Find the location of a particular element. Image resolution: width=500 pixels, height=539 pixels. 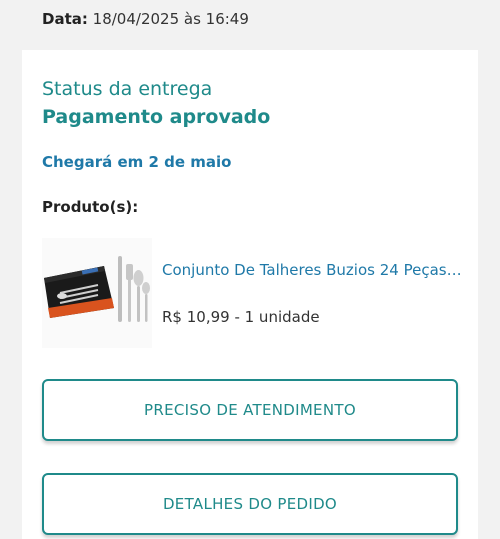

delivery-status-heading: Status da entrega is located at coordinates (127, 89).